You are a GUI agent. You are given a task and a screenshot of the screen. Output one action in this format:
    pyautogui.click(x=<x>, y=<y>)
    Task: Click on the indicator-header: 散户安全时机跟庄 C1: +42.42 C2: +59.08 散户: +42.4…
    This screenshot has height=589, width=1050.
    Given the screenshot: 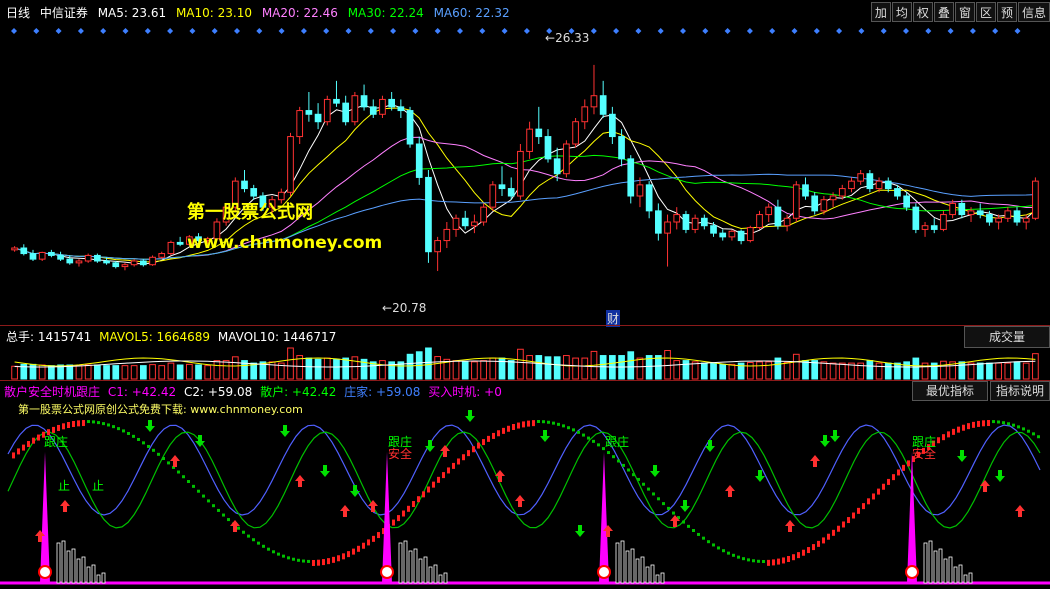 What is the action you would take?
    pyautogui.click(x=253, y=391)
    